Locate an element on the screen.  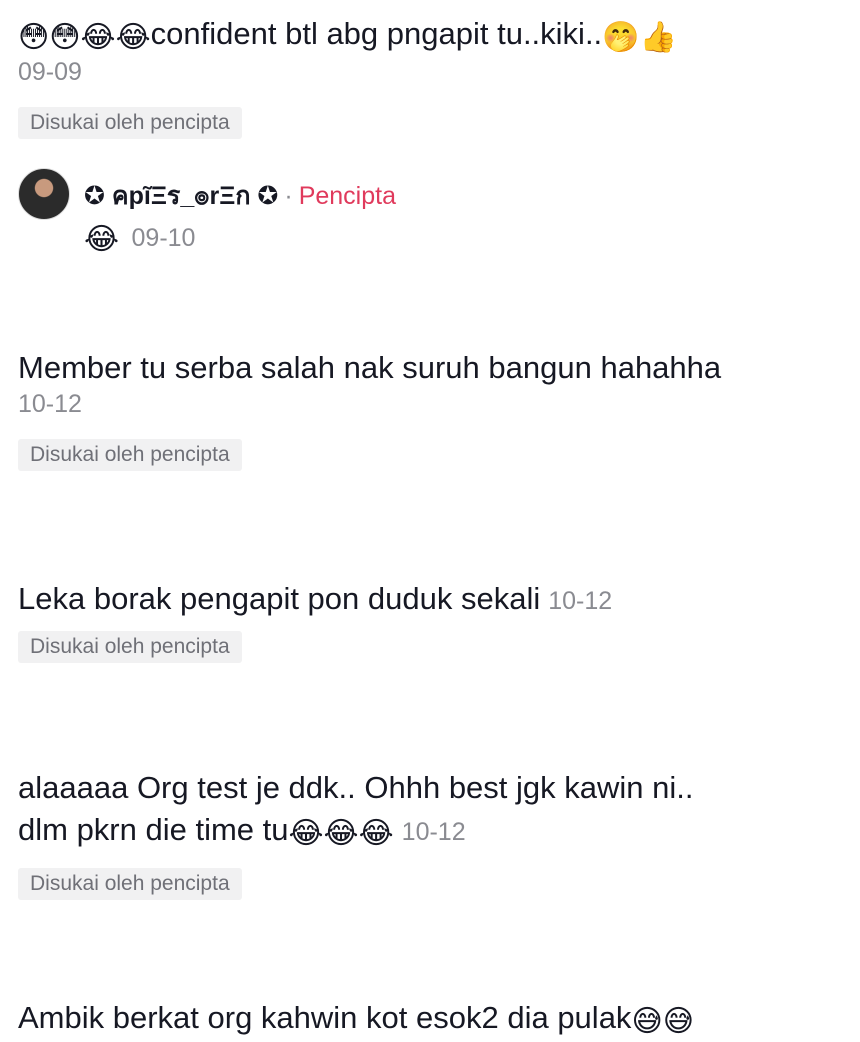
comment-date: 09-09 is located at coordinates (50, 72).